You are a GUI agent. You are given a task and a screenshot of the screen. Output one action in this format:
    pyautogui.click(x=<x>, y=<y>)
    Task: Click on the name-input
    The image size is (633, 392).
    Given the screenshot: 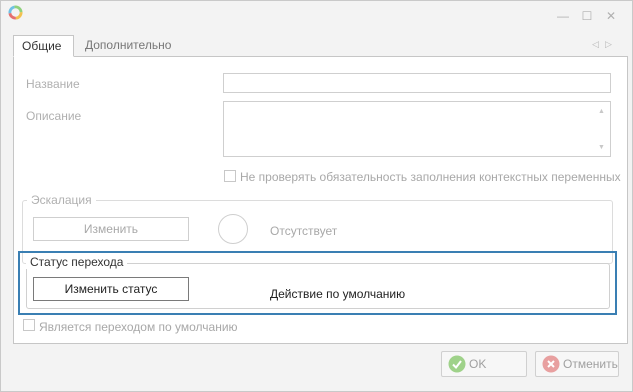 What is the action you would take?
    pyautogui.click(x=417, y=83)
    